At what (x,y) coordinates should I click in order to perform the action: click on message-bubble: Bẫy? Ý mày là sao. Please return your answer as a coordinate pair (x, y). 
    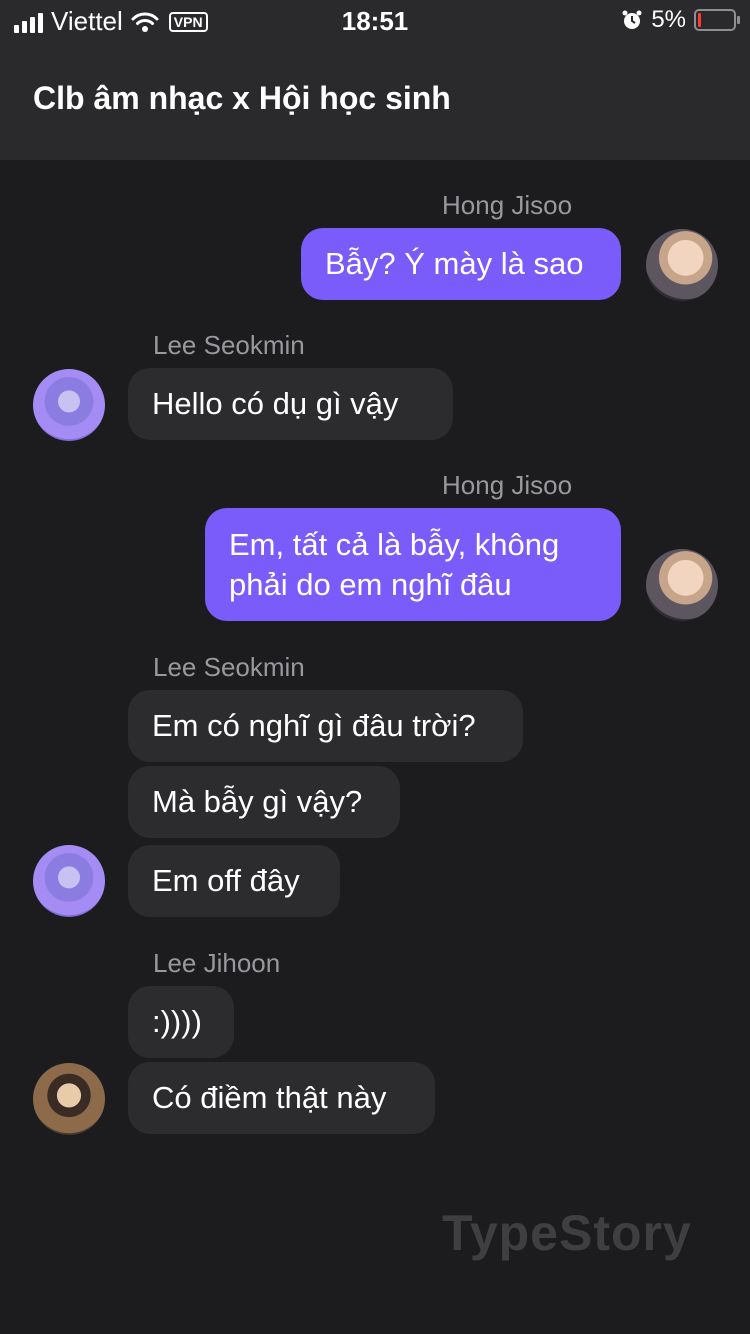
    Looking at the image, I should click on (461, 264).